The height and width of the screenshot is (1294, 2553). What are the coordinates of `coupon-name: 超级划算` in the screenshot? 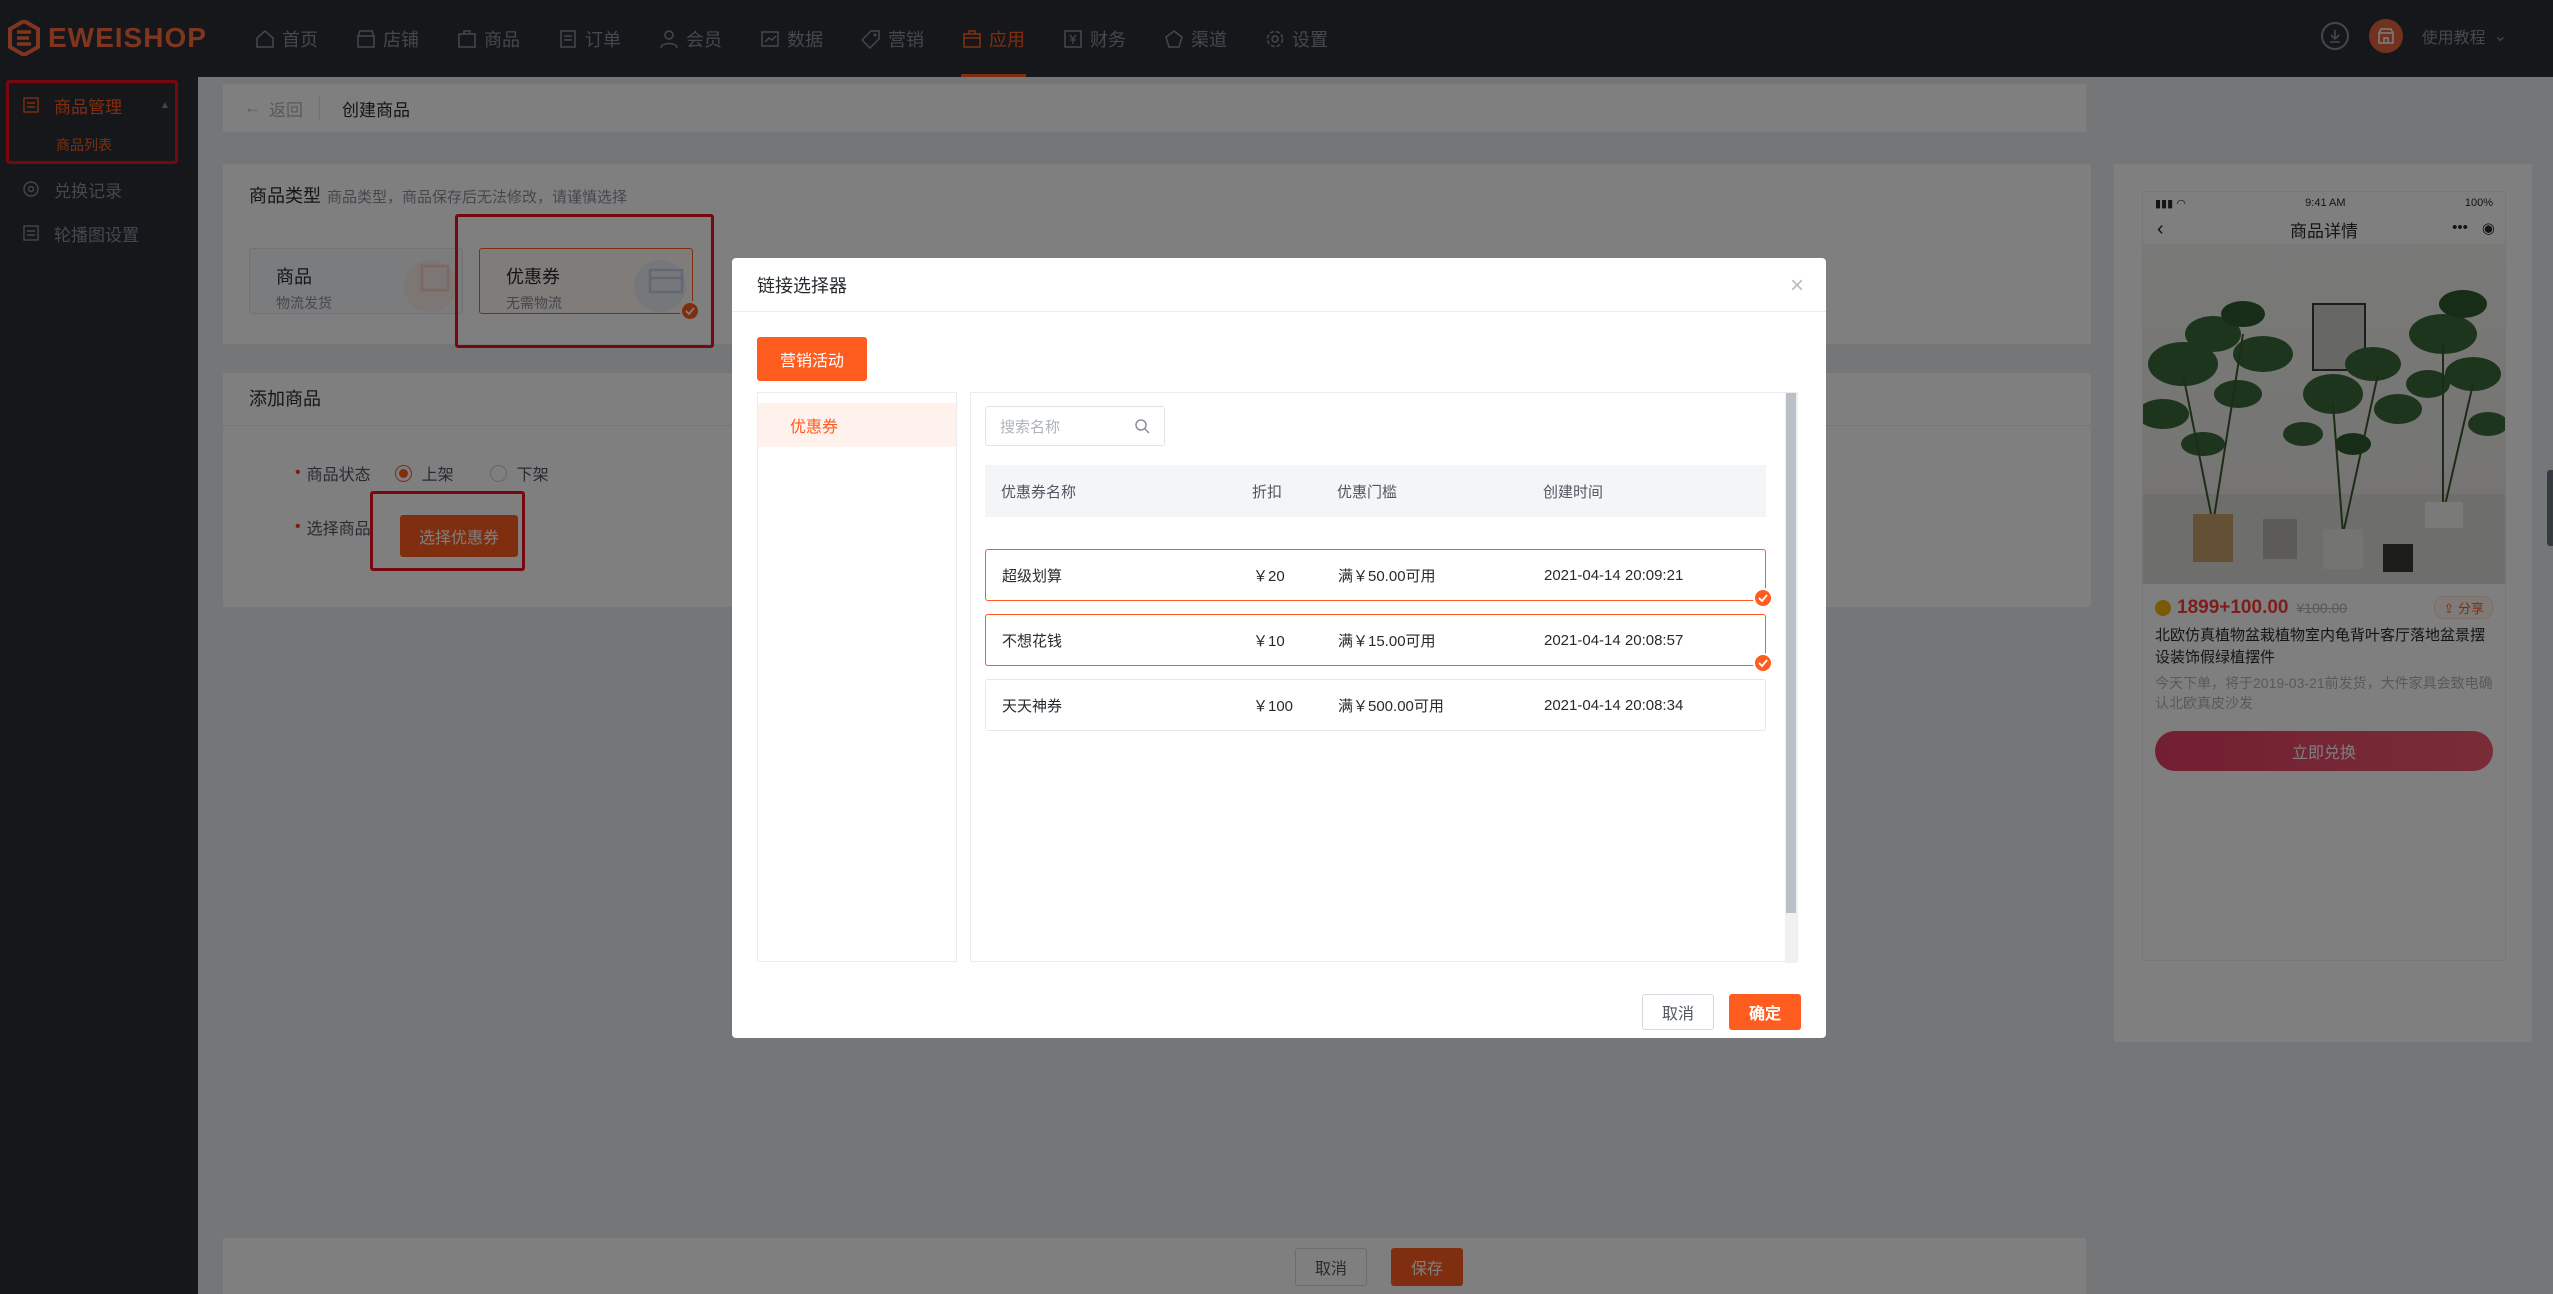 It's located at (1032, 576).